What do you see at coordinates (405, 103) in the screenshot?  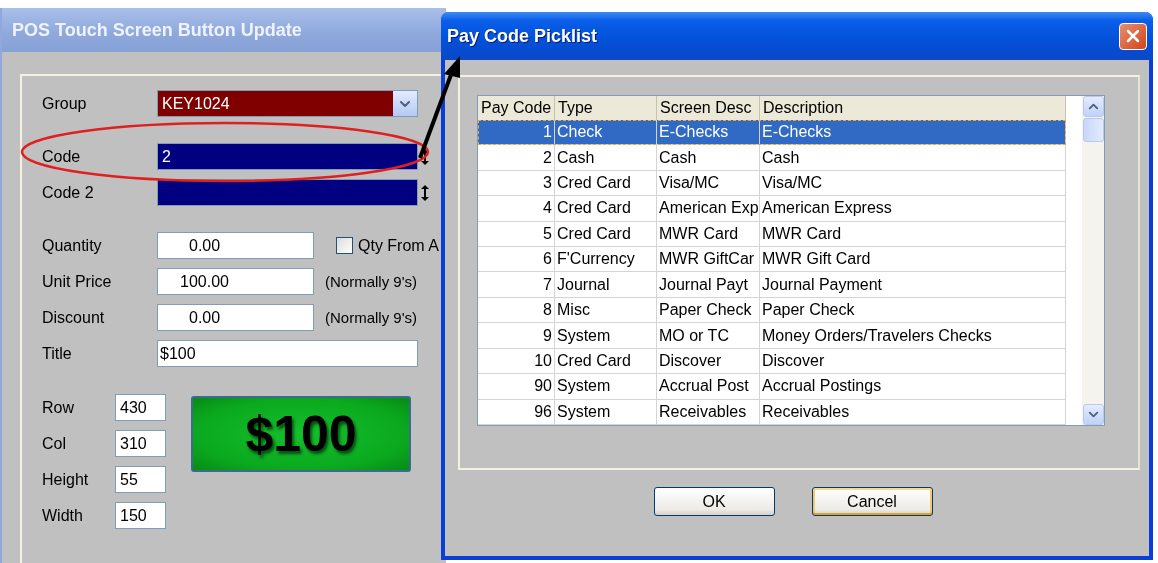 I see `dropdown-button` at bounding box center [405, 103].